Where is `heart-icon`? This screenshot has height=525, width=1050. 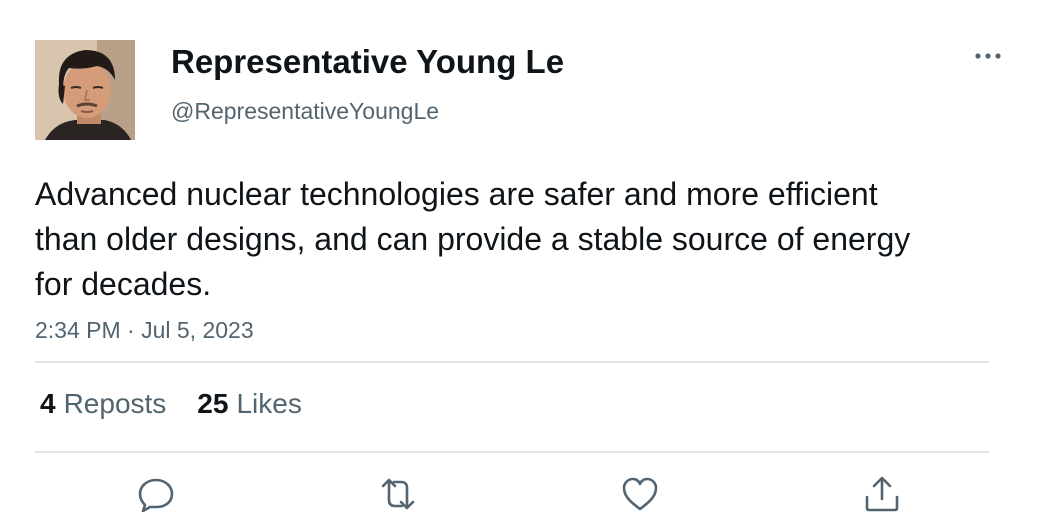 heart-icon is located at coordinates (640, 494).